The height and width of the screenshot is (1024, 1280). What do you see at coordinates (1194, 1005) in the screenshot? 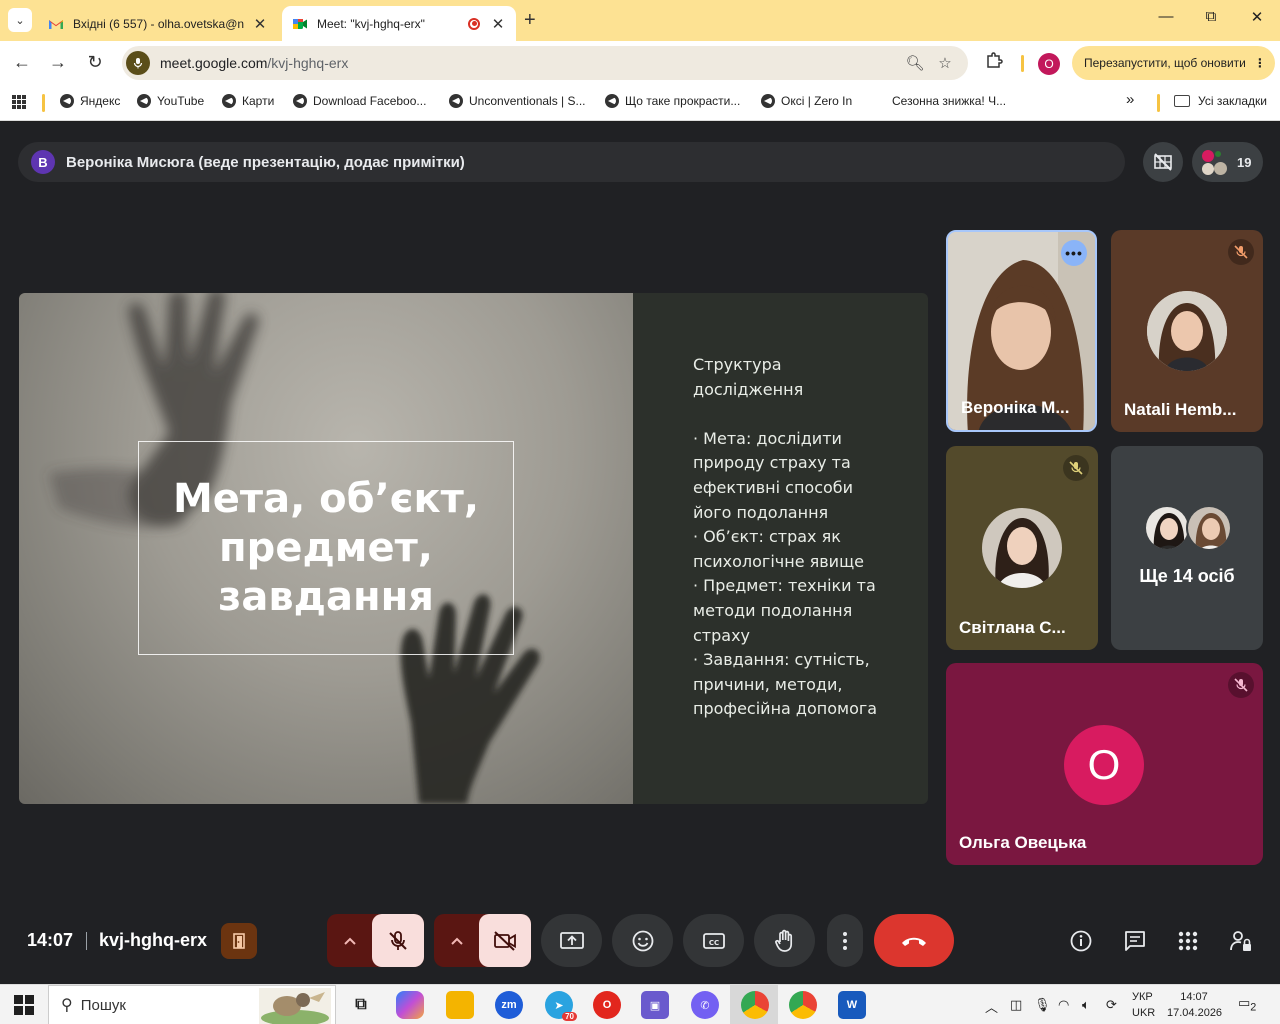
I see `taskbar-clock: 14:07 17.04.2026` at bounding box center [1194, 1005].